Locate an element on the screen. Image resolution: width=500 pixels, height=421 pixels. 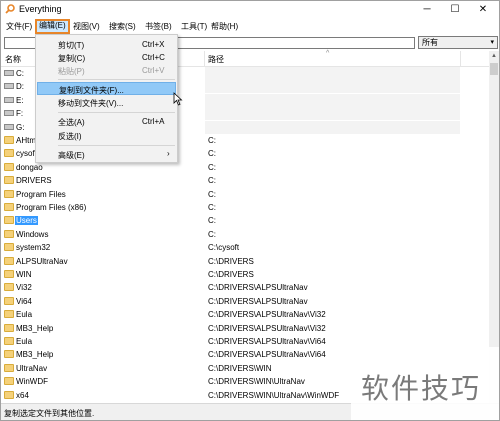
file-name: system32 is located at coordinates (33, 248).